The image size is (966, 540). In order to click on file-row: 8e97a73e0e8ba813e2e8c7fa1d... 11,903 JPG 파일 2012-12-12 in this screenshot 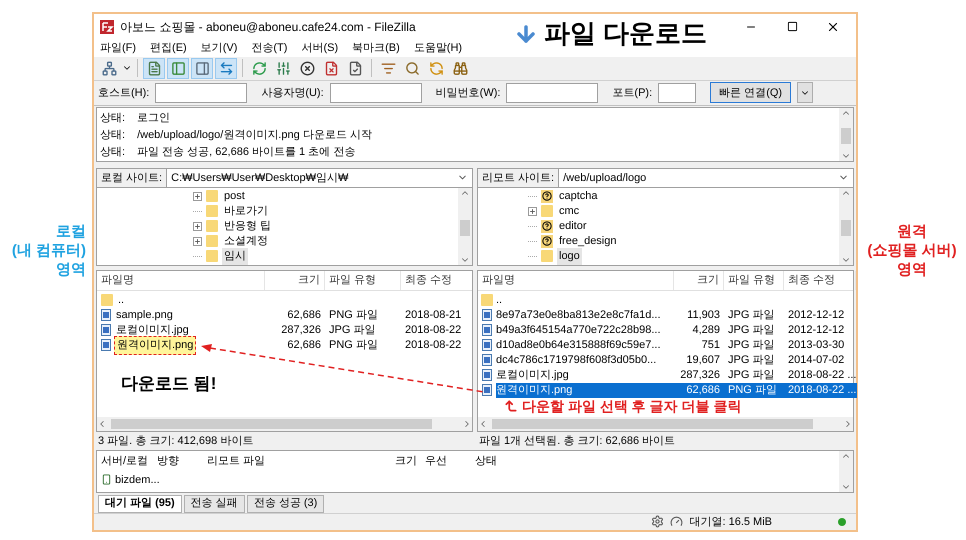, I will do `click(674, 315)`.